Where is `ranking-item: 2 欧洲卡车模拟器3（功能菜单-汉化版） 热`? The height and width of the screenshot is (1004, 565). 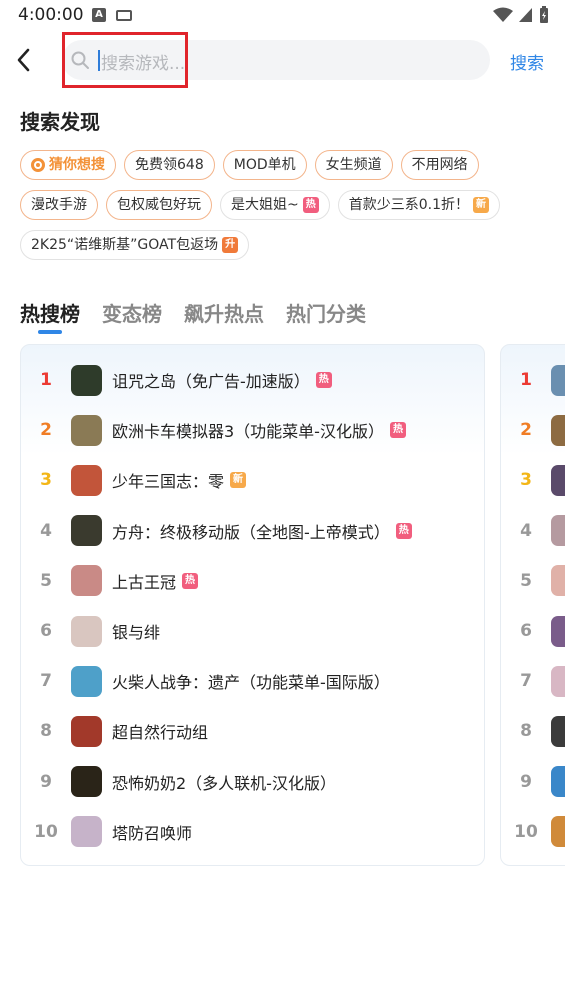
ranking-item: 2 欧洲卡车模拟器3（功能菜单-汉化版） 热 is located at coordinates (253, 430).